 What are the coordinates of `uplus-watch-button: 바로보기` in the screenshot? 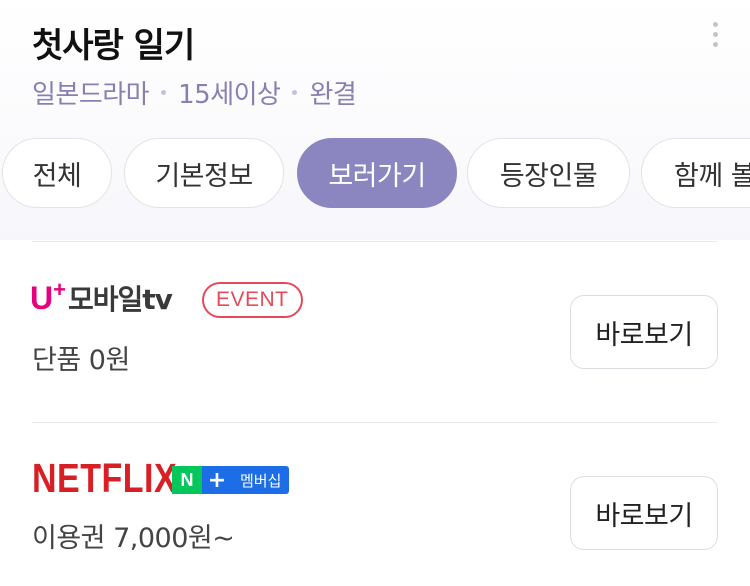 It's located at (644, 332).